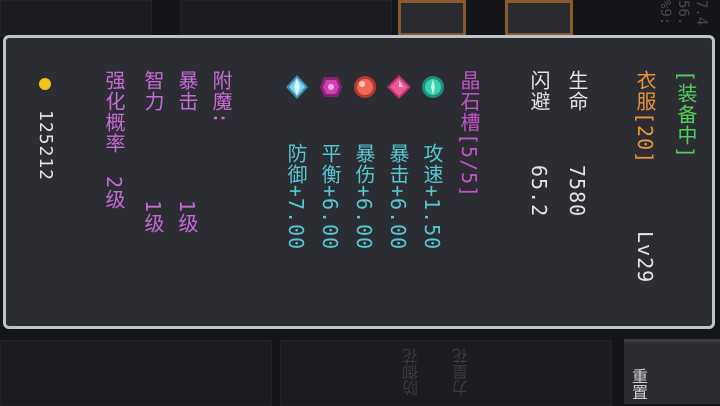  Describe the element at coordinates (398, 197) in the screenshot. I see `gem-bonus-crit: 暴击+6.00` at that location.